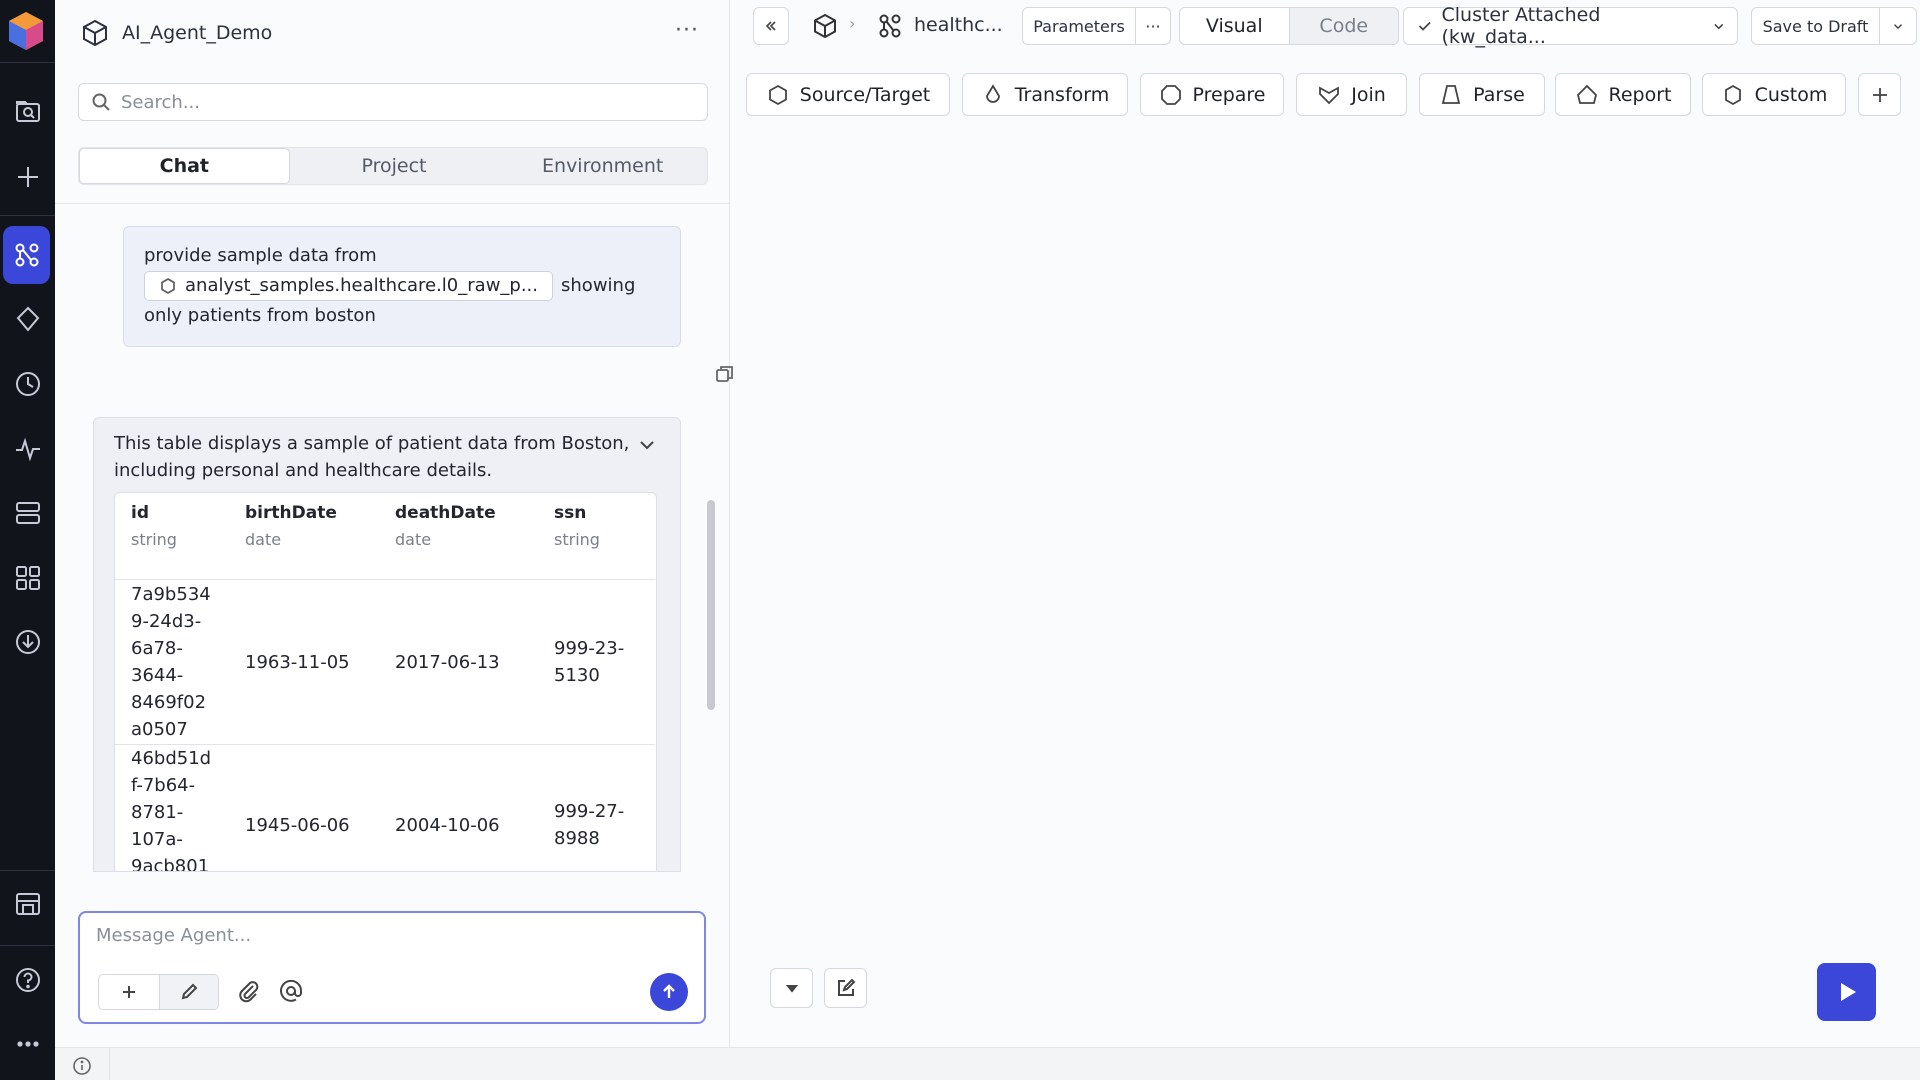 The image size is (1920, 1080). I want to click on project-more-button: ···, so click(687, 30).